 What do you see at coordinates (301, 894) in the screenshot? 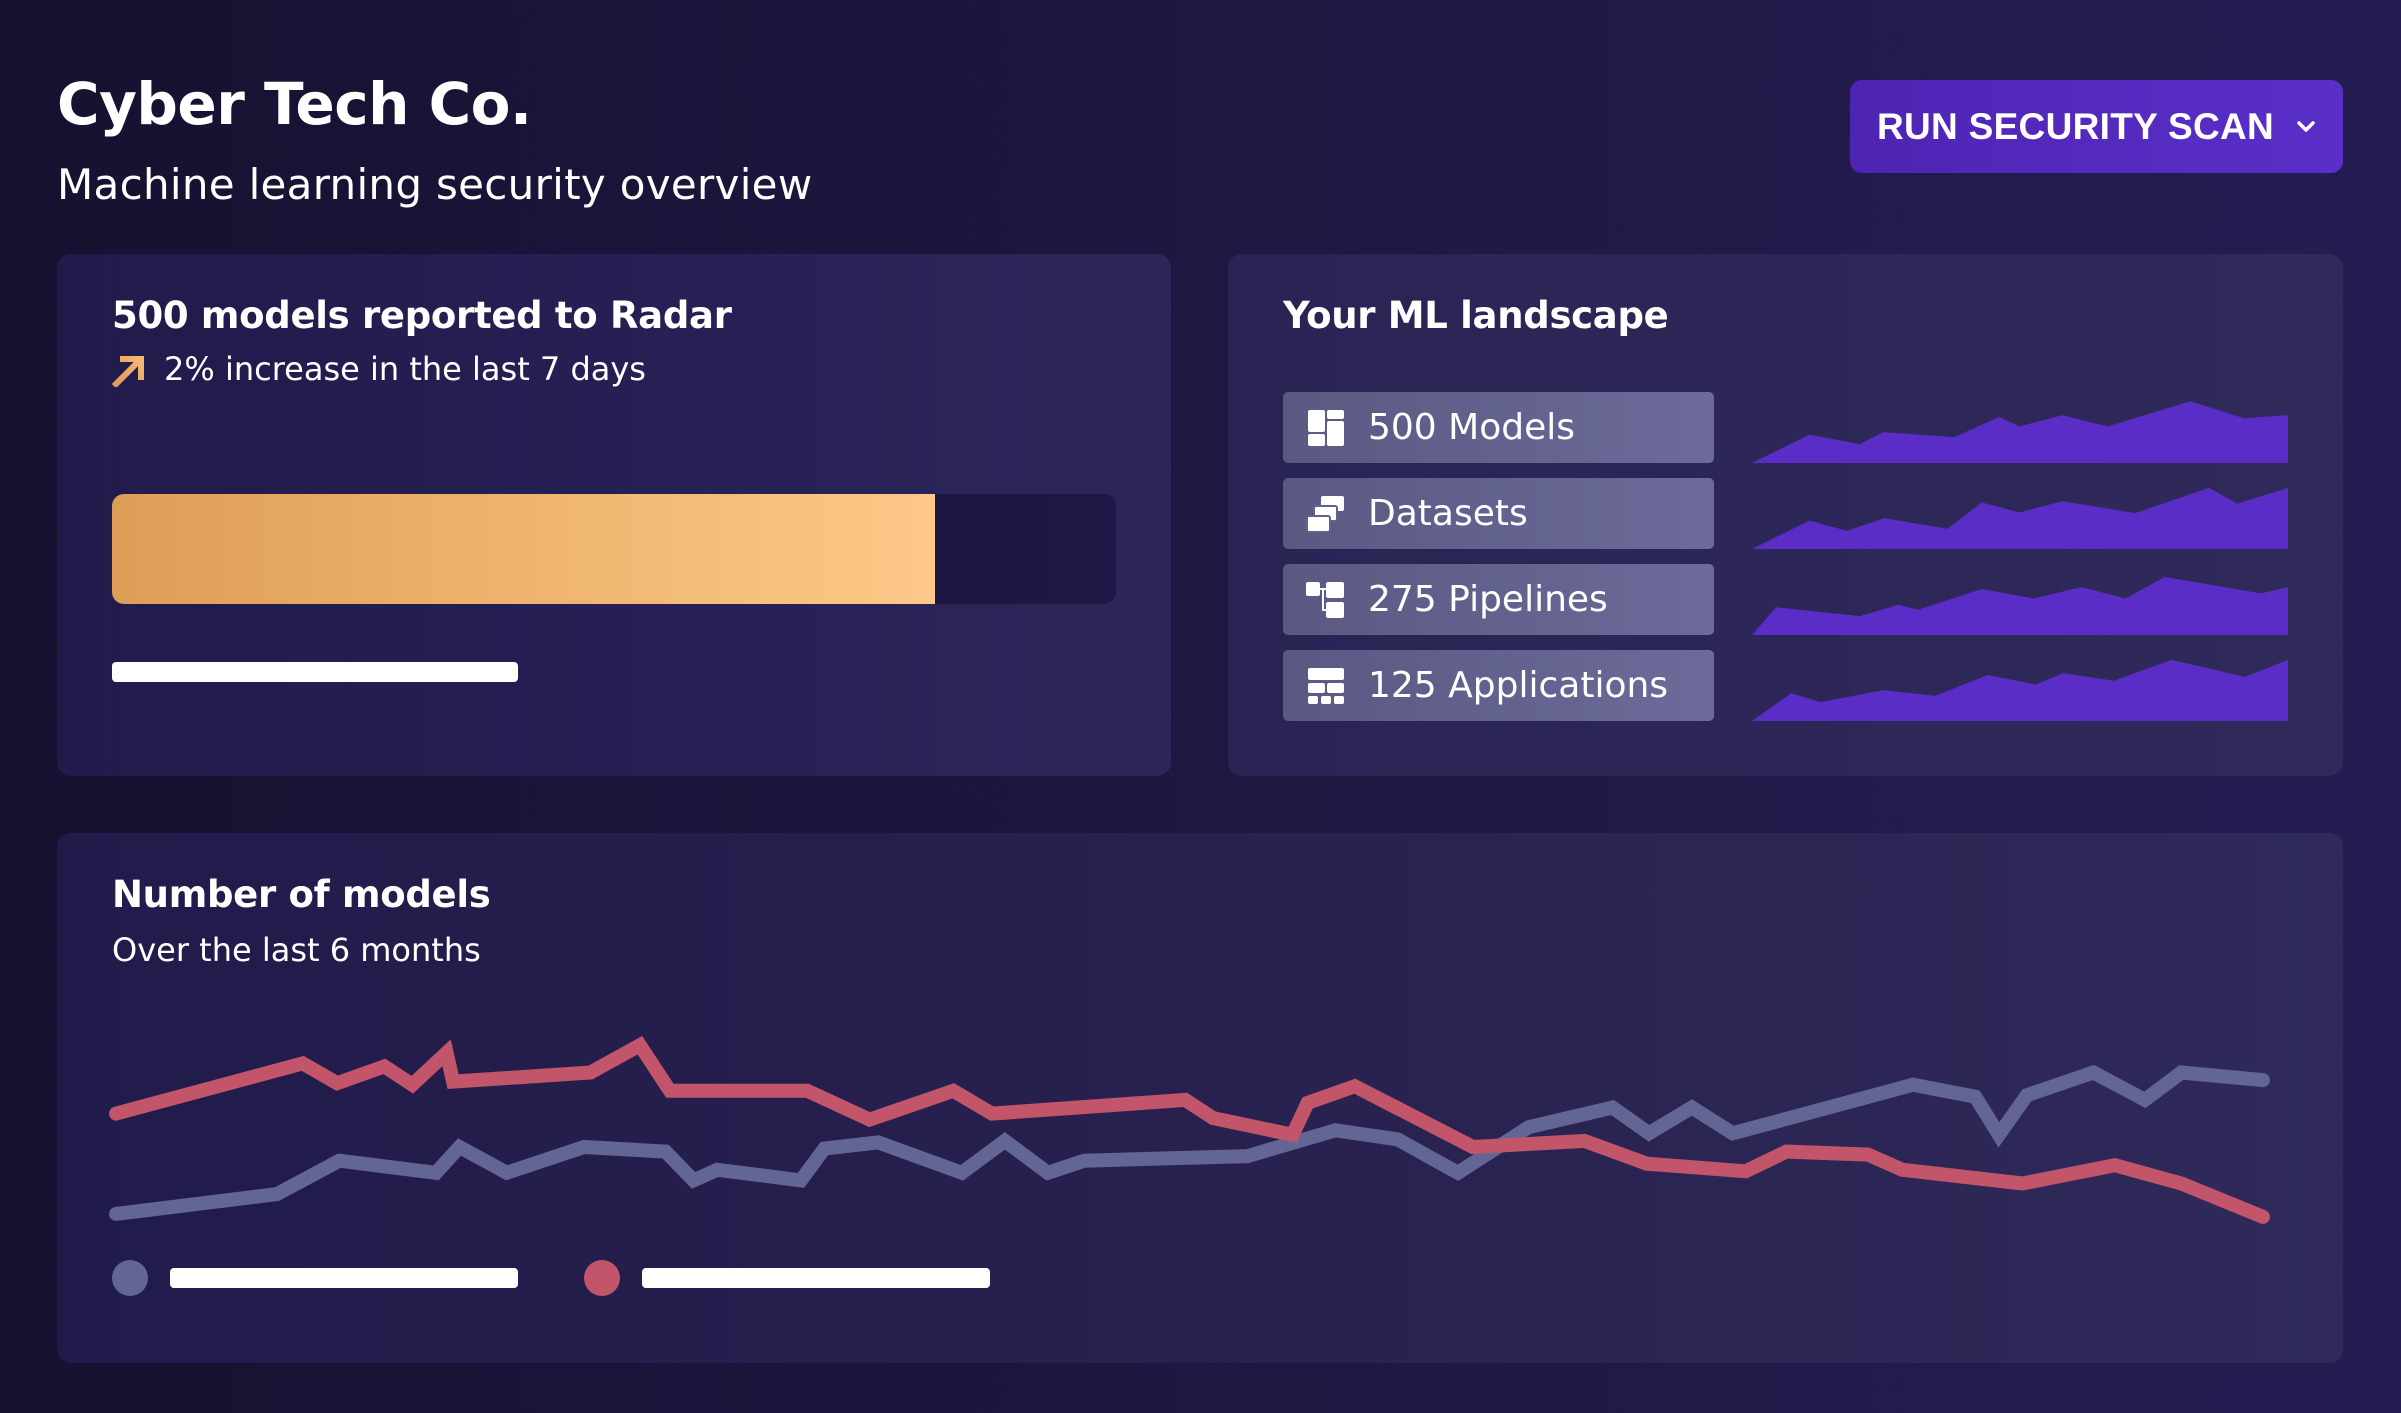
I see `chart-title: Number of models` at bounding box center [301, 894].